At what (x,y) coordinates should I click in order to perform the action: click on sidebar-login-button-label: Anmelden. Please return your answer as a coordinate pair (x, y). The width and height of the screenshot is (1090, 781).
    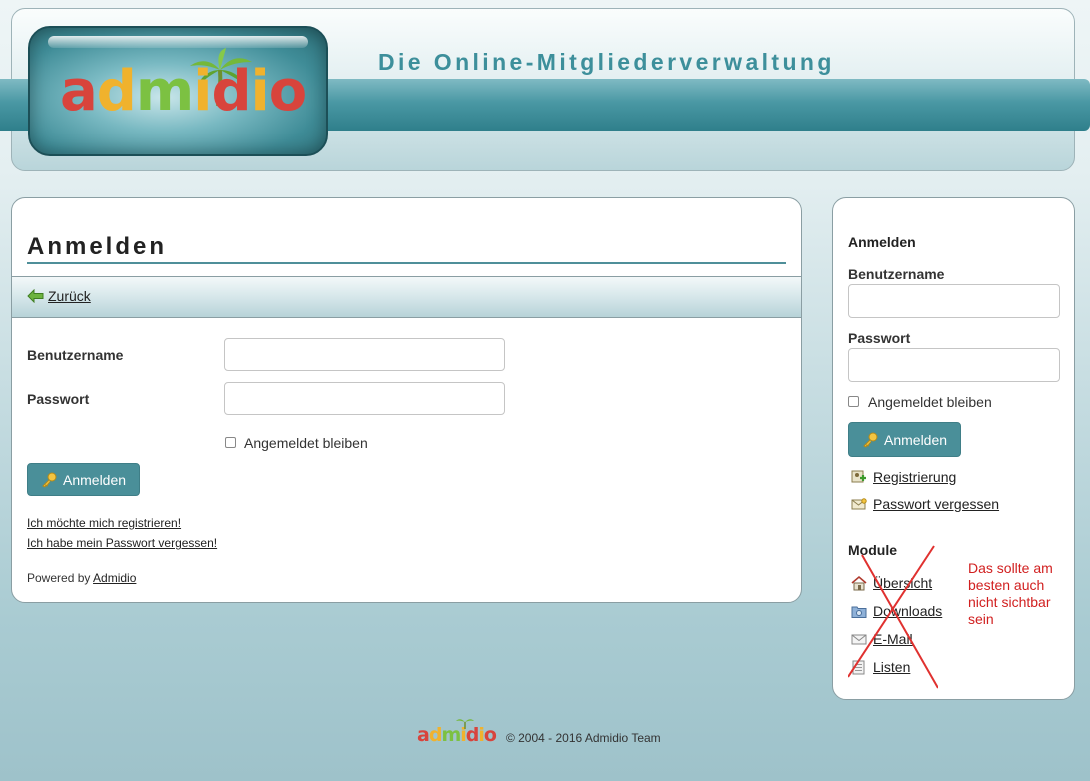
    Looking at the image, I should click on (916, 439).